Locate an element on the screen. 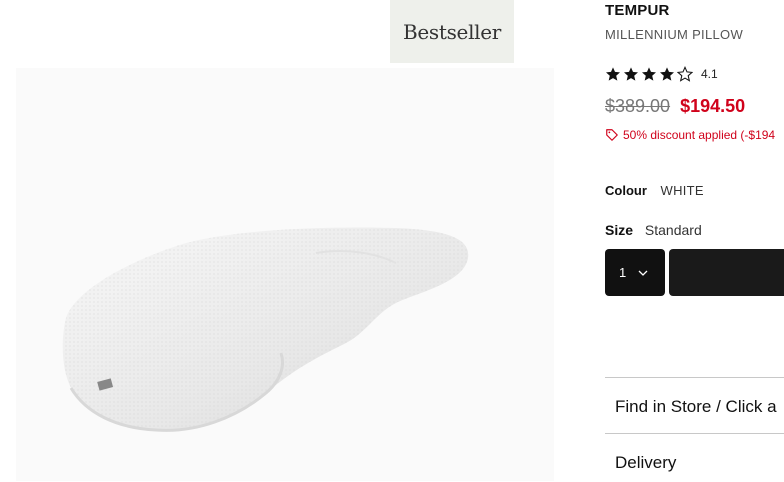  rating-value: 4.1 is located at coordinates (709, 74).